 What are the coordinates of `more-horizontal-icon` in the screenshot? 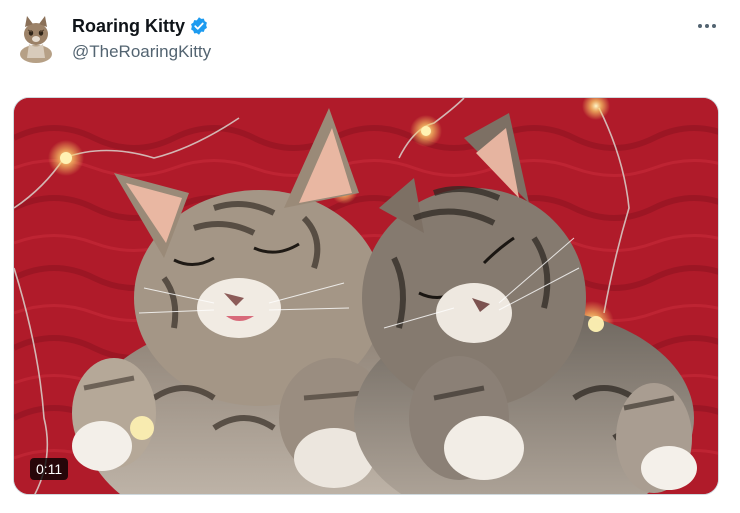 It's located at (707, 26).